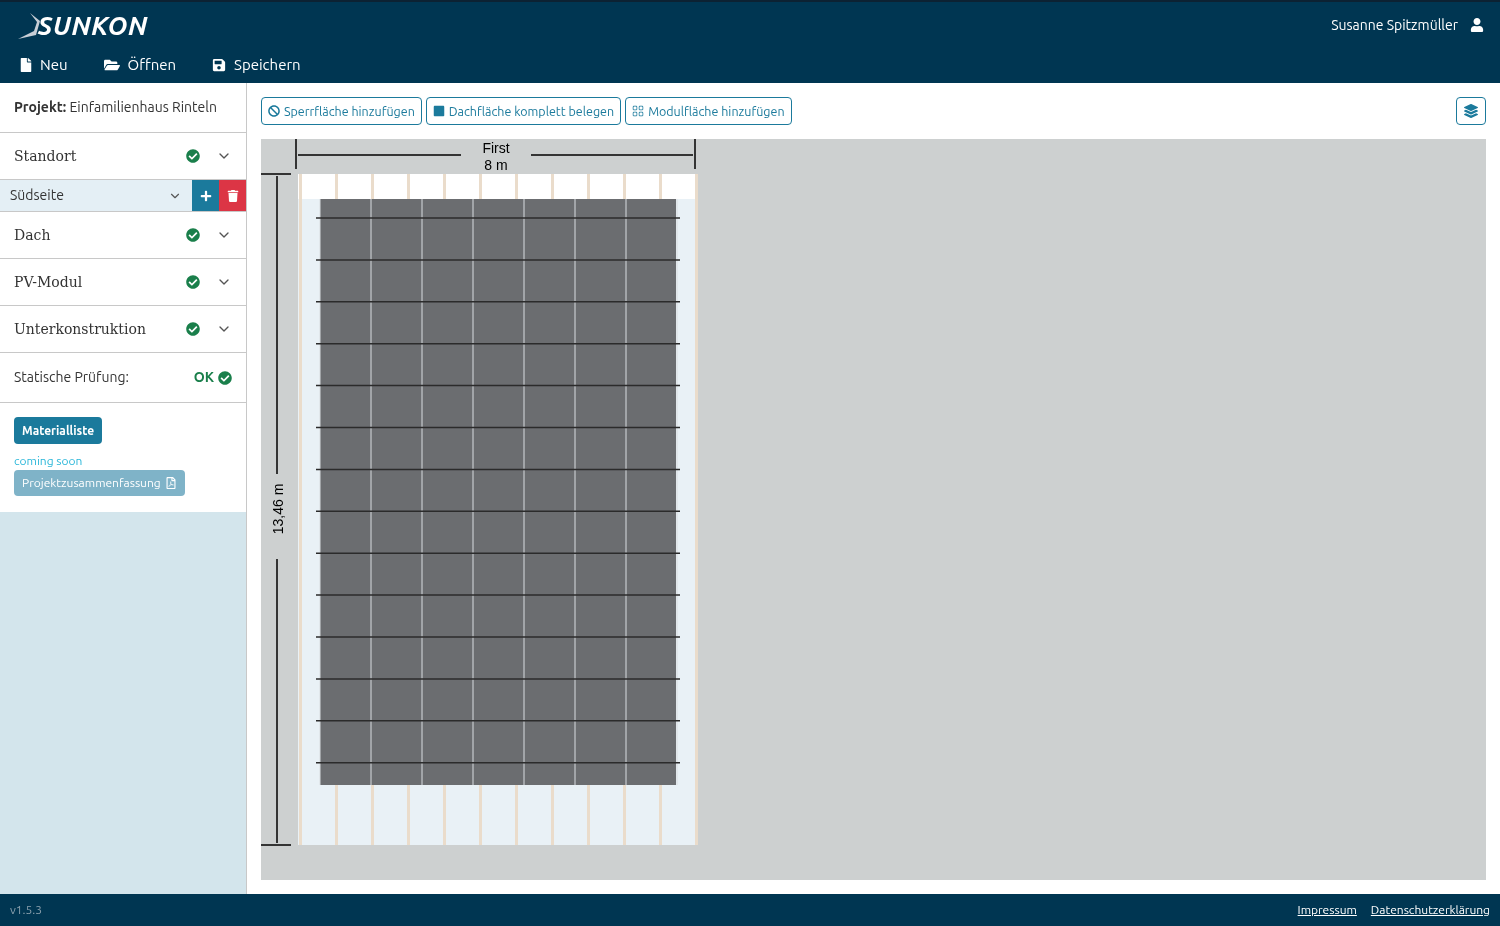  Describe the element at coordinates (93, 25) in the screenshot. I see `logo-text: SUNKON` at that location.